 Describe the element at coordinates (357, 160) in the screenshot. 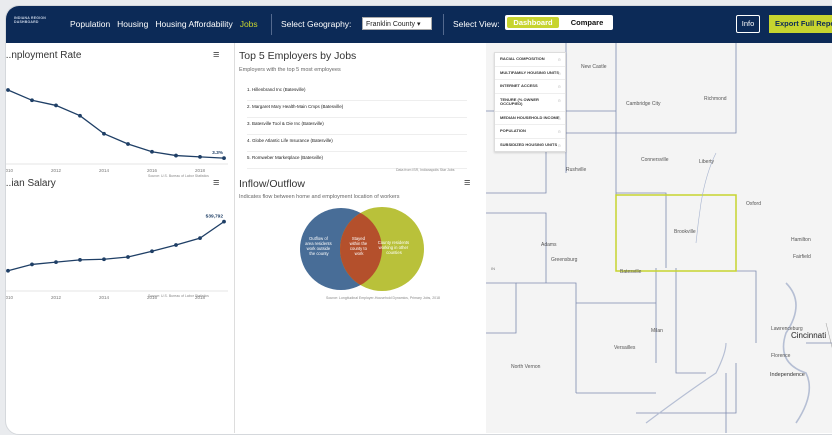

I see `list-item: 5. Romweber Marketplace (Batesville)` at that location.